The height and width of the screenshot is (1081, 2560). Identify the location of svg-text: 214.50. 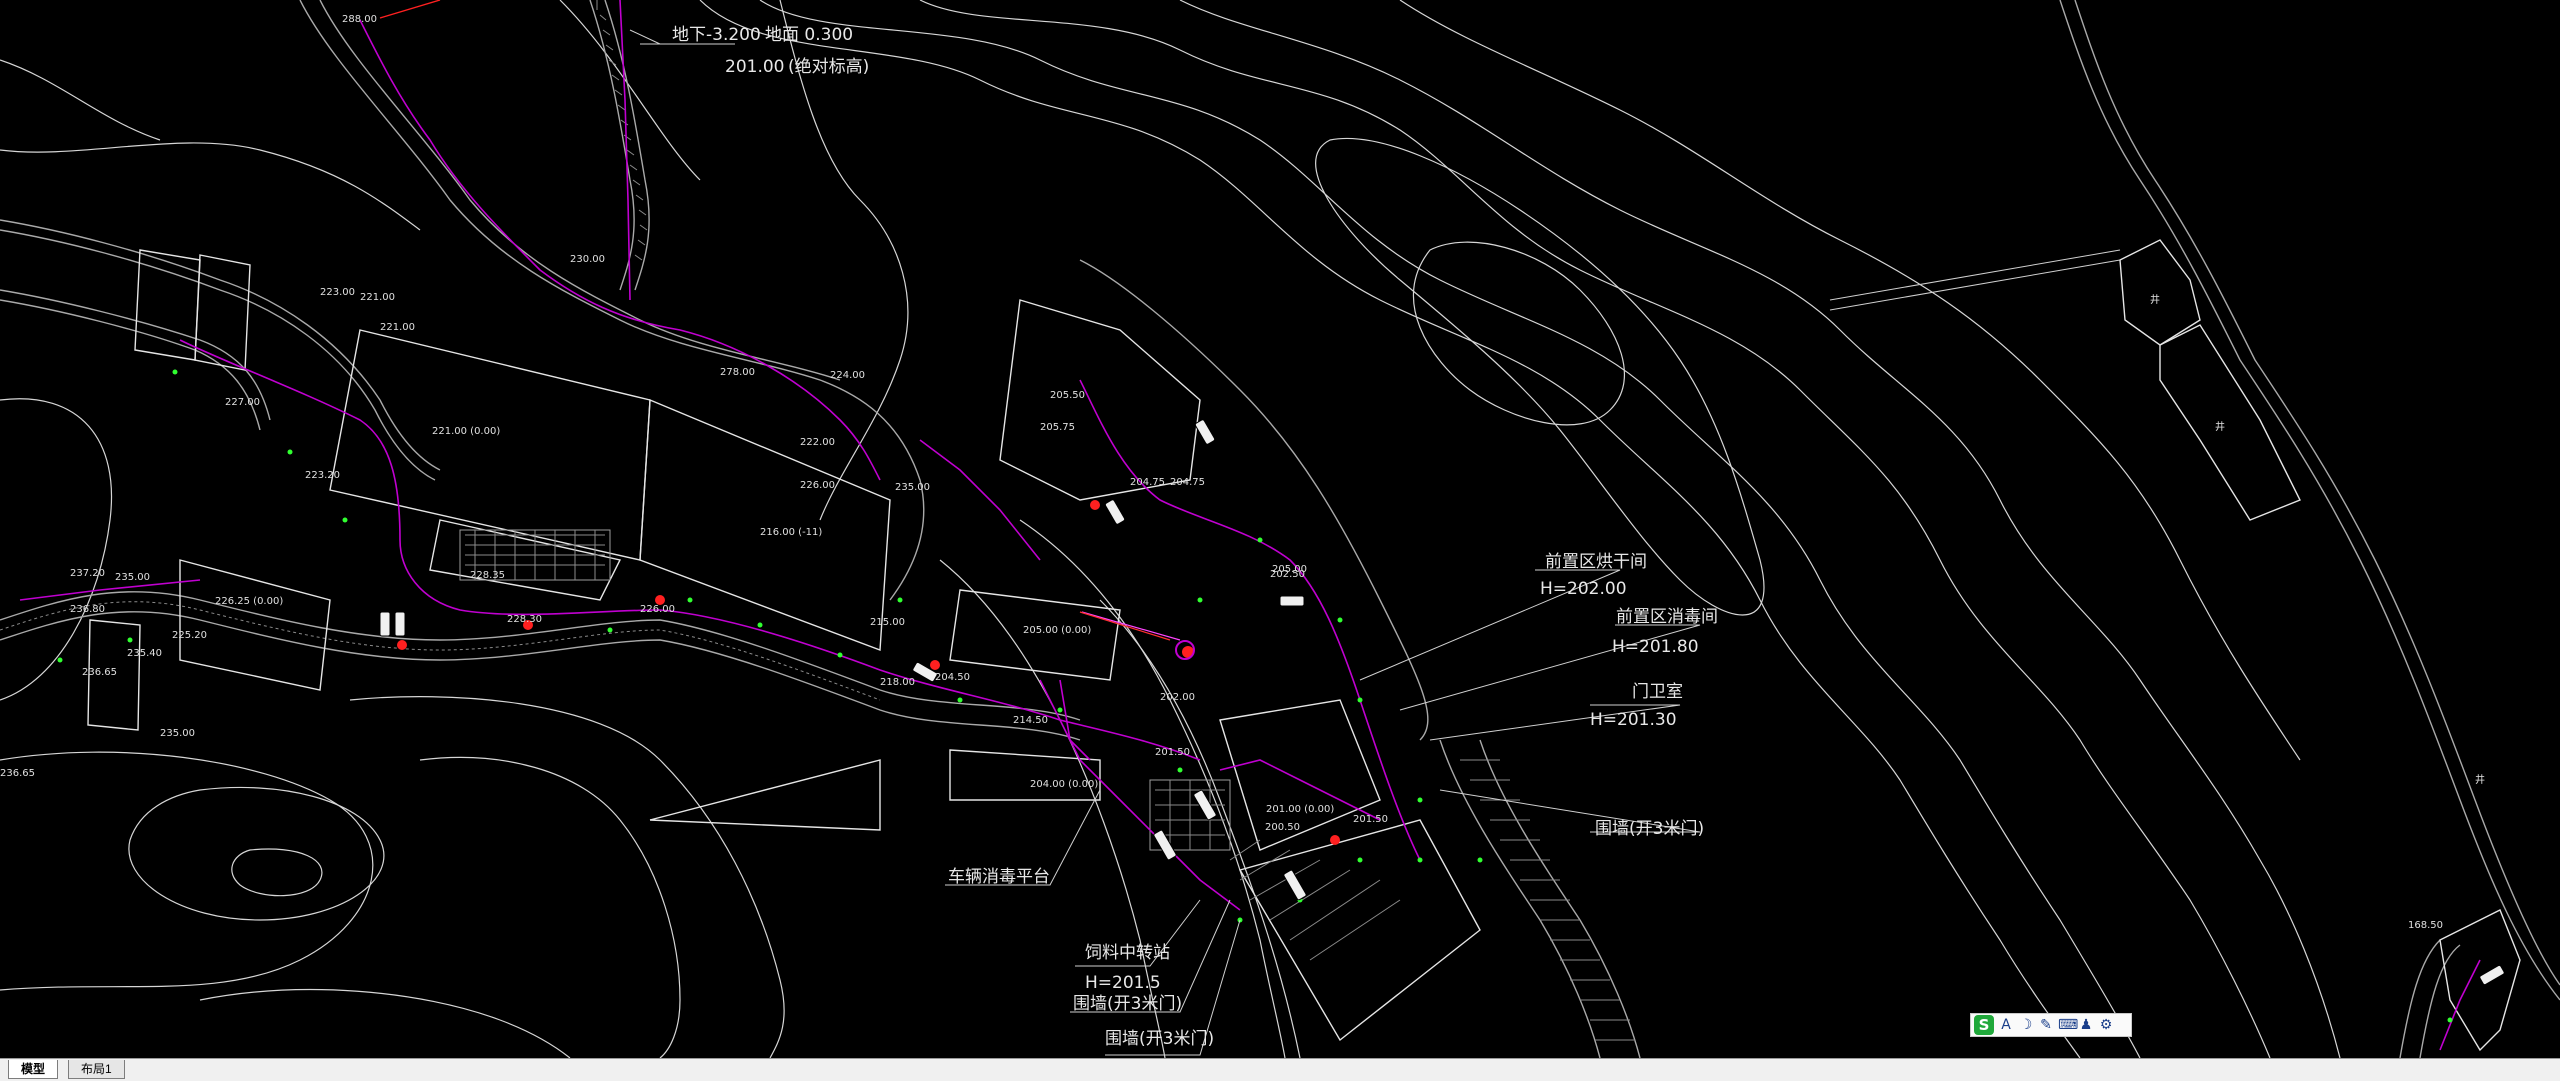
(1030, 720).